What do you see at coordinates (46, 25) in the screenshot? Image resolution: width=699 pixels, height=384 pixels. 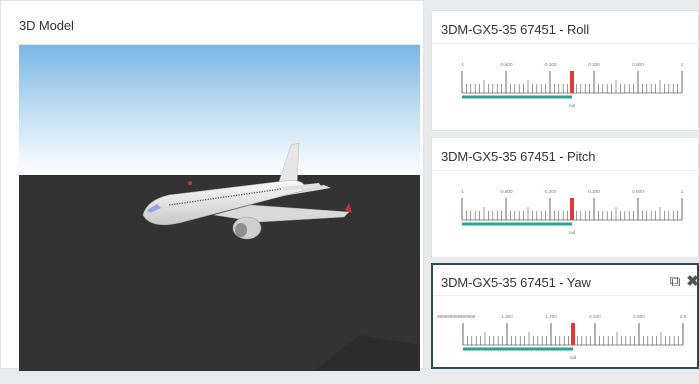 I see `panel-title: 3D Model` at bounding box center [46, 25].